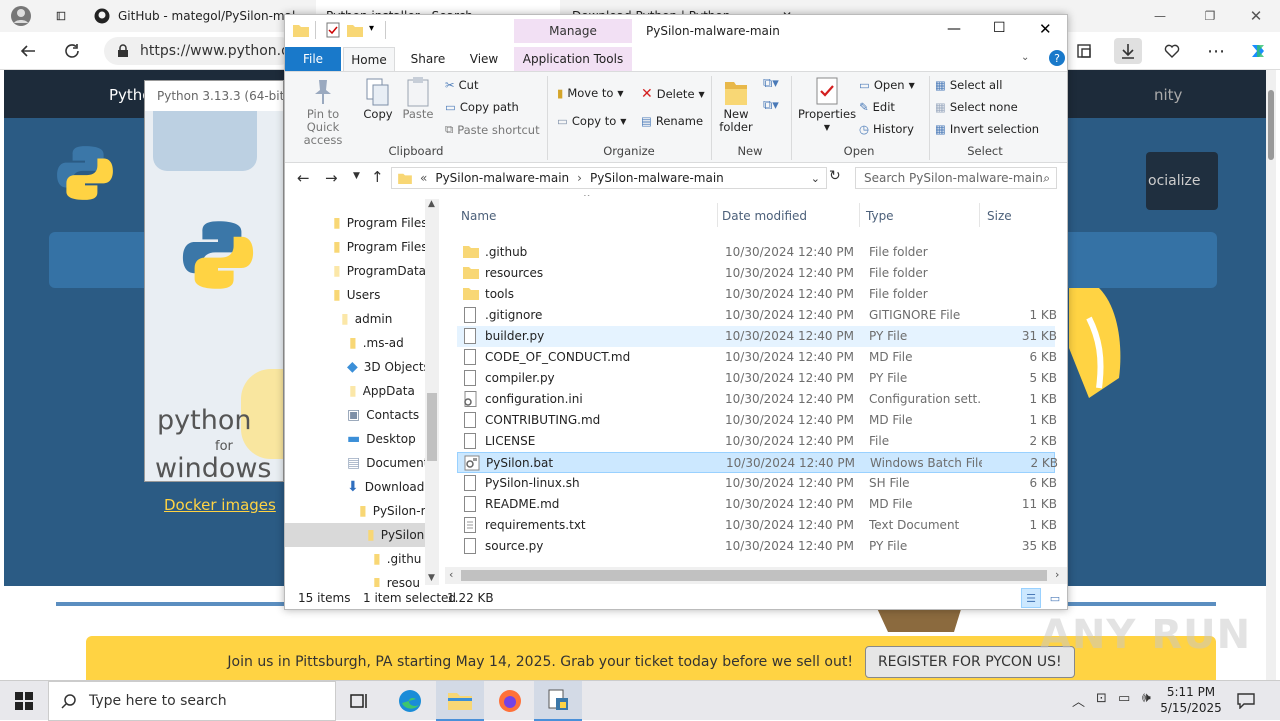 The width and height of the screenshot is (1280, 721). Describe the element at coordinates (1160, 16) in the screenshot. I see `minimize-browser-button: —` at that location.